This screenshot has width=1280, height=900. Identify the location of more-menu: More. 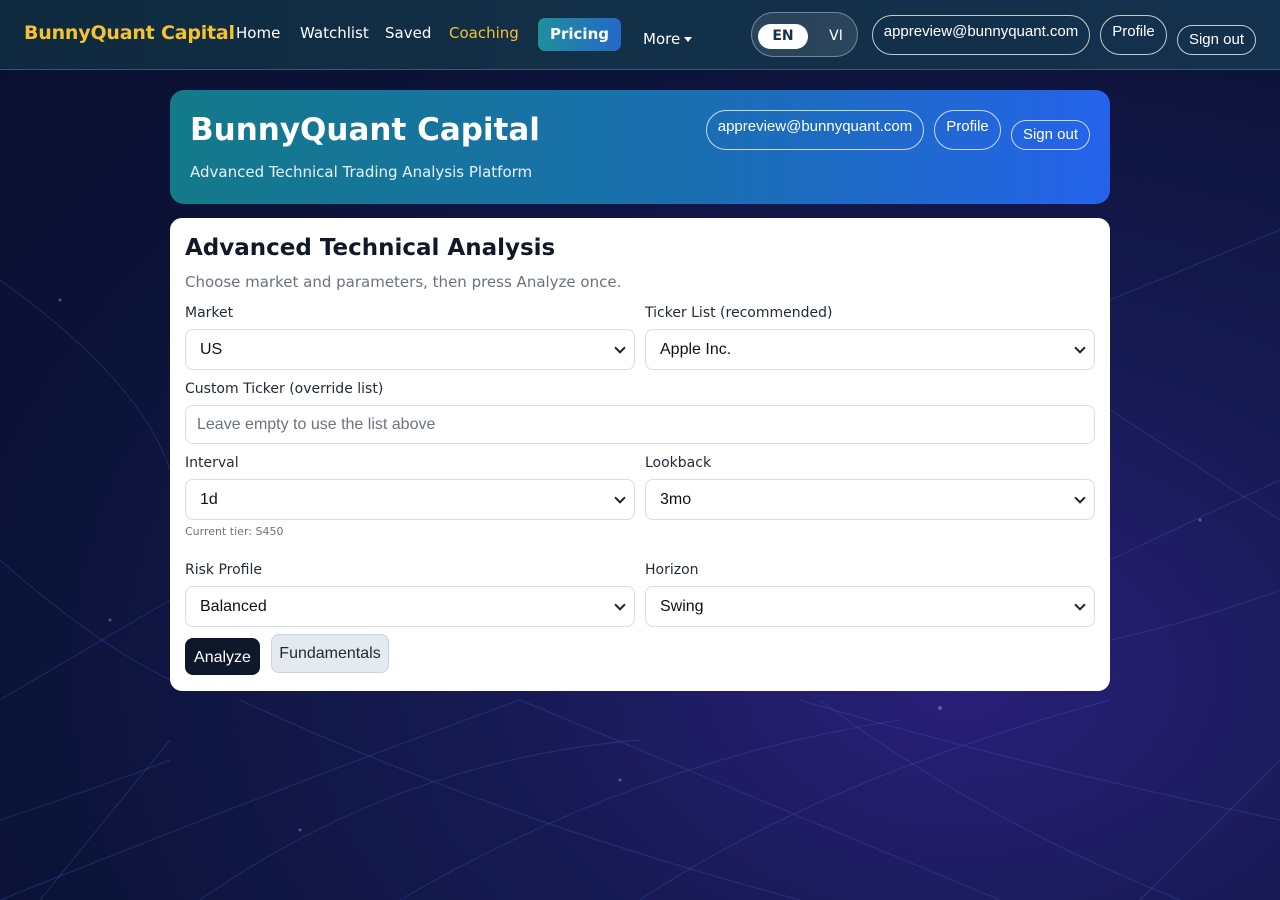
(668, 39).